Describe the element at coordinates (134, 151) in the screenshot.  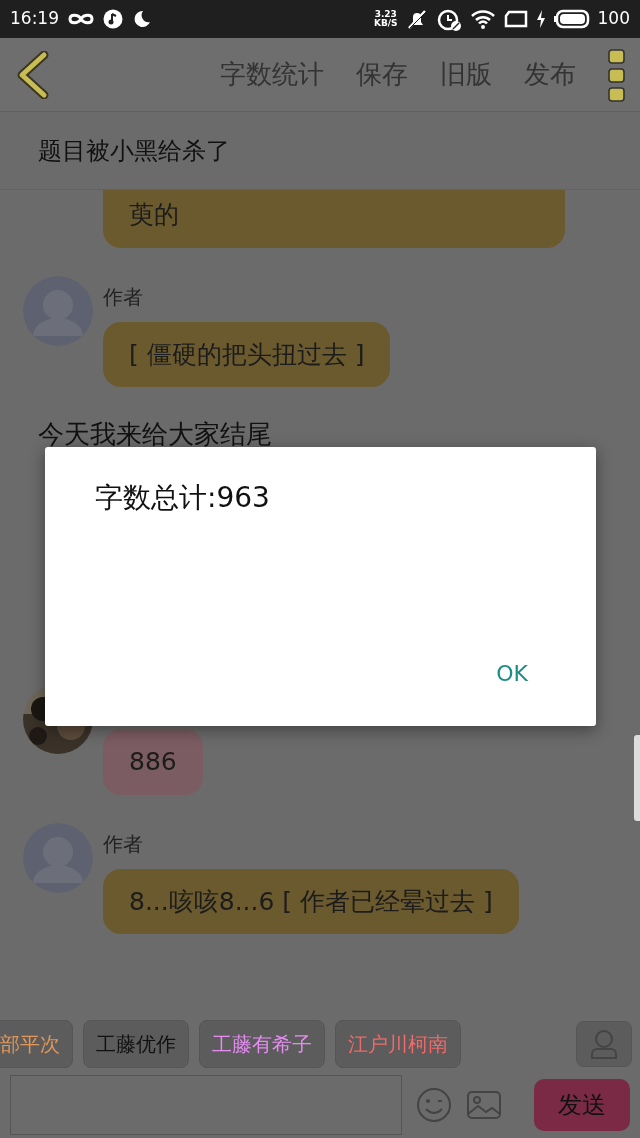
I see `story-title: 题目被小黑给杀了` at that location.